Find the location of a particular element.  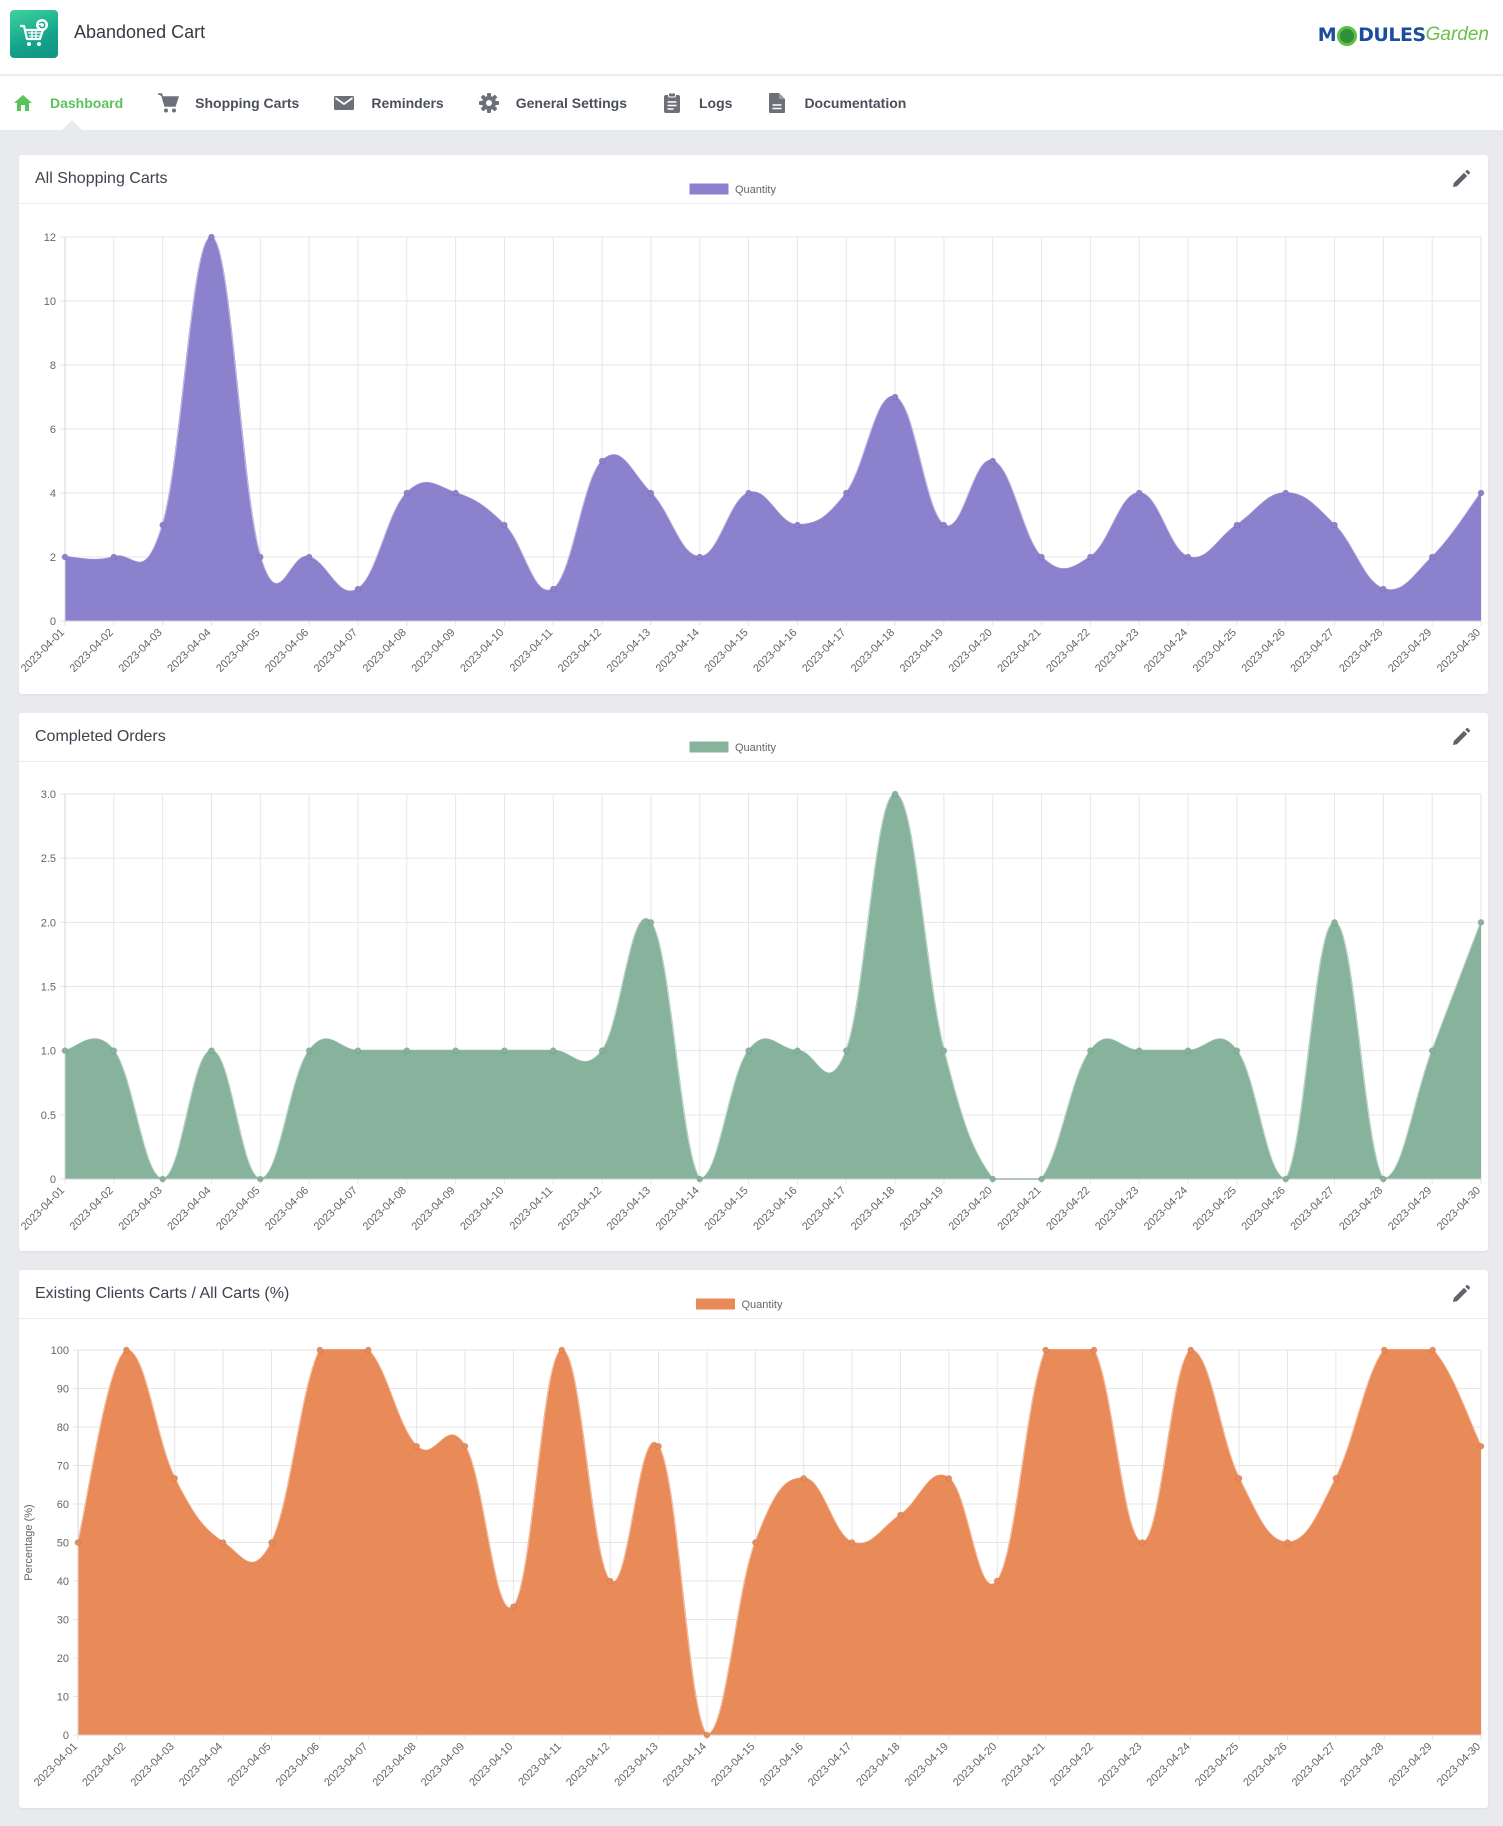

x-tick-label: 2023-04-14 is located at coordinates (678, 651).